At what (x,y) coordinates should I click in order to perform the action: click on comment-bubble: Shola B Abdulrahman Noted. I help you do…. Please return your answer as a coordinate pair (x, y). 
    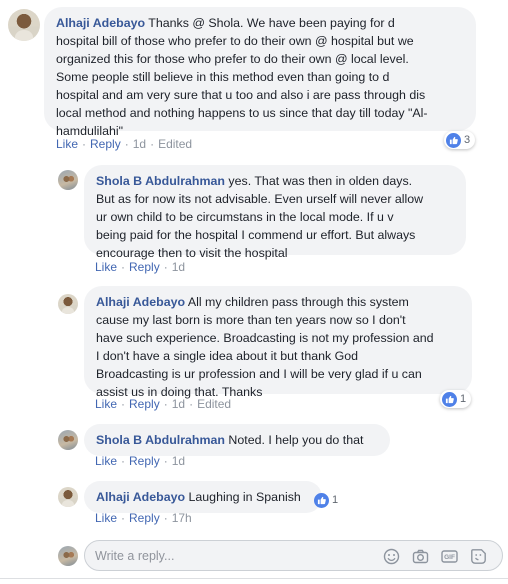
    Looking at the image, I should click on (237, 440).